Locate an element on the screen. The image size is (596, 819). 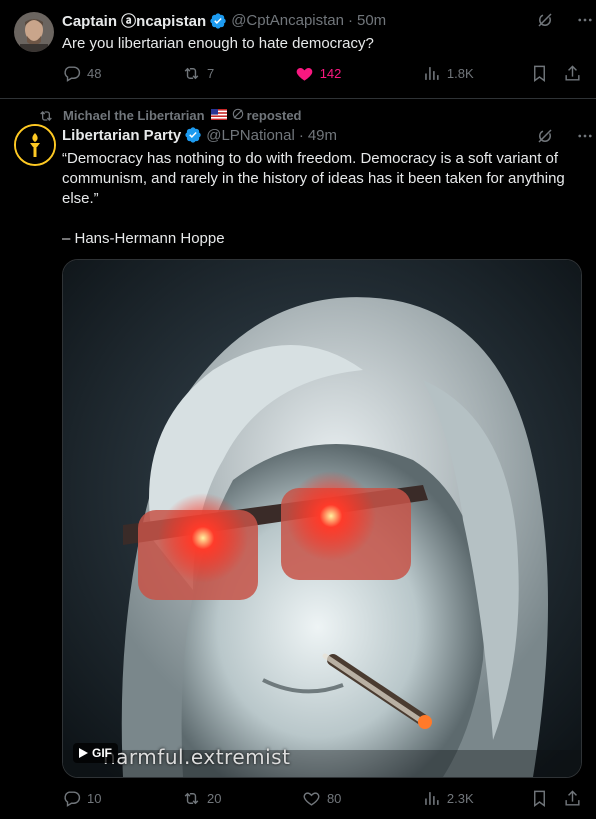
reply-count: 10 is located at coordinates (94, 798).